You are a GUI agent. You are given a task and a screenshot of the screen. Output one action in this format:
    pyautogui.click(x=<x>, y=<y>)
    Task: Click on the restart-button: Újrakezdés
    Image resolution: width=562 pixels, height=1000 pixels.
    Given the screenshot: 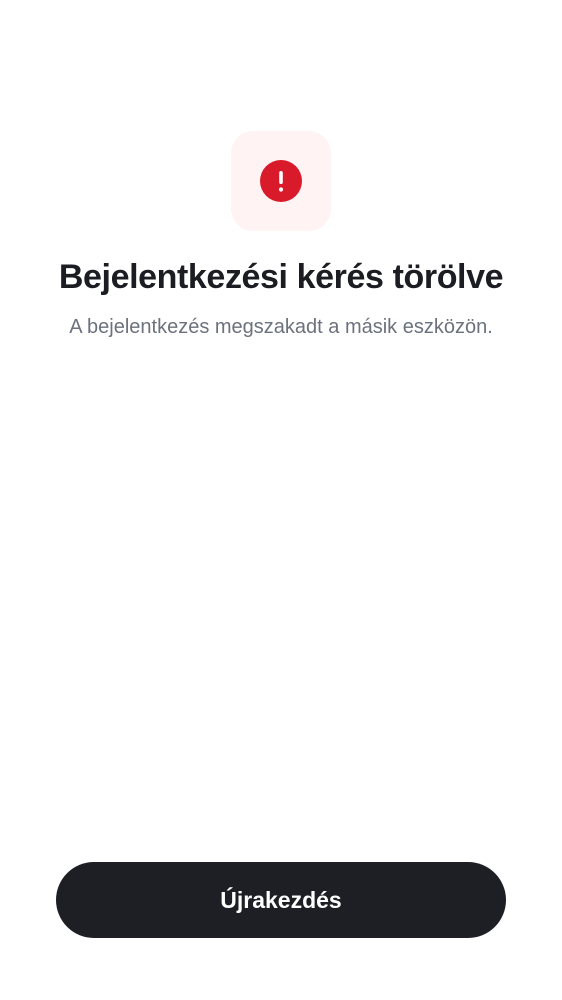 What is the action you would take?
    pyautogui.click(x=281, y=900)
    